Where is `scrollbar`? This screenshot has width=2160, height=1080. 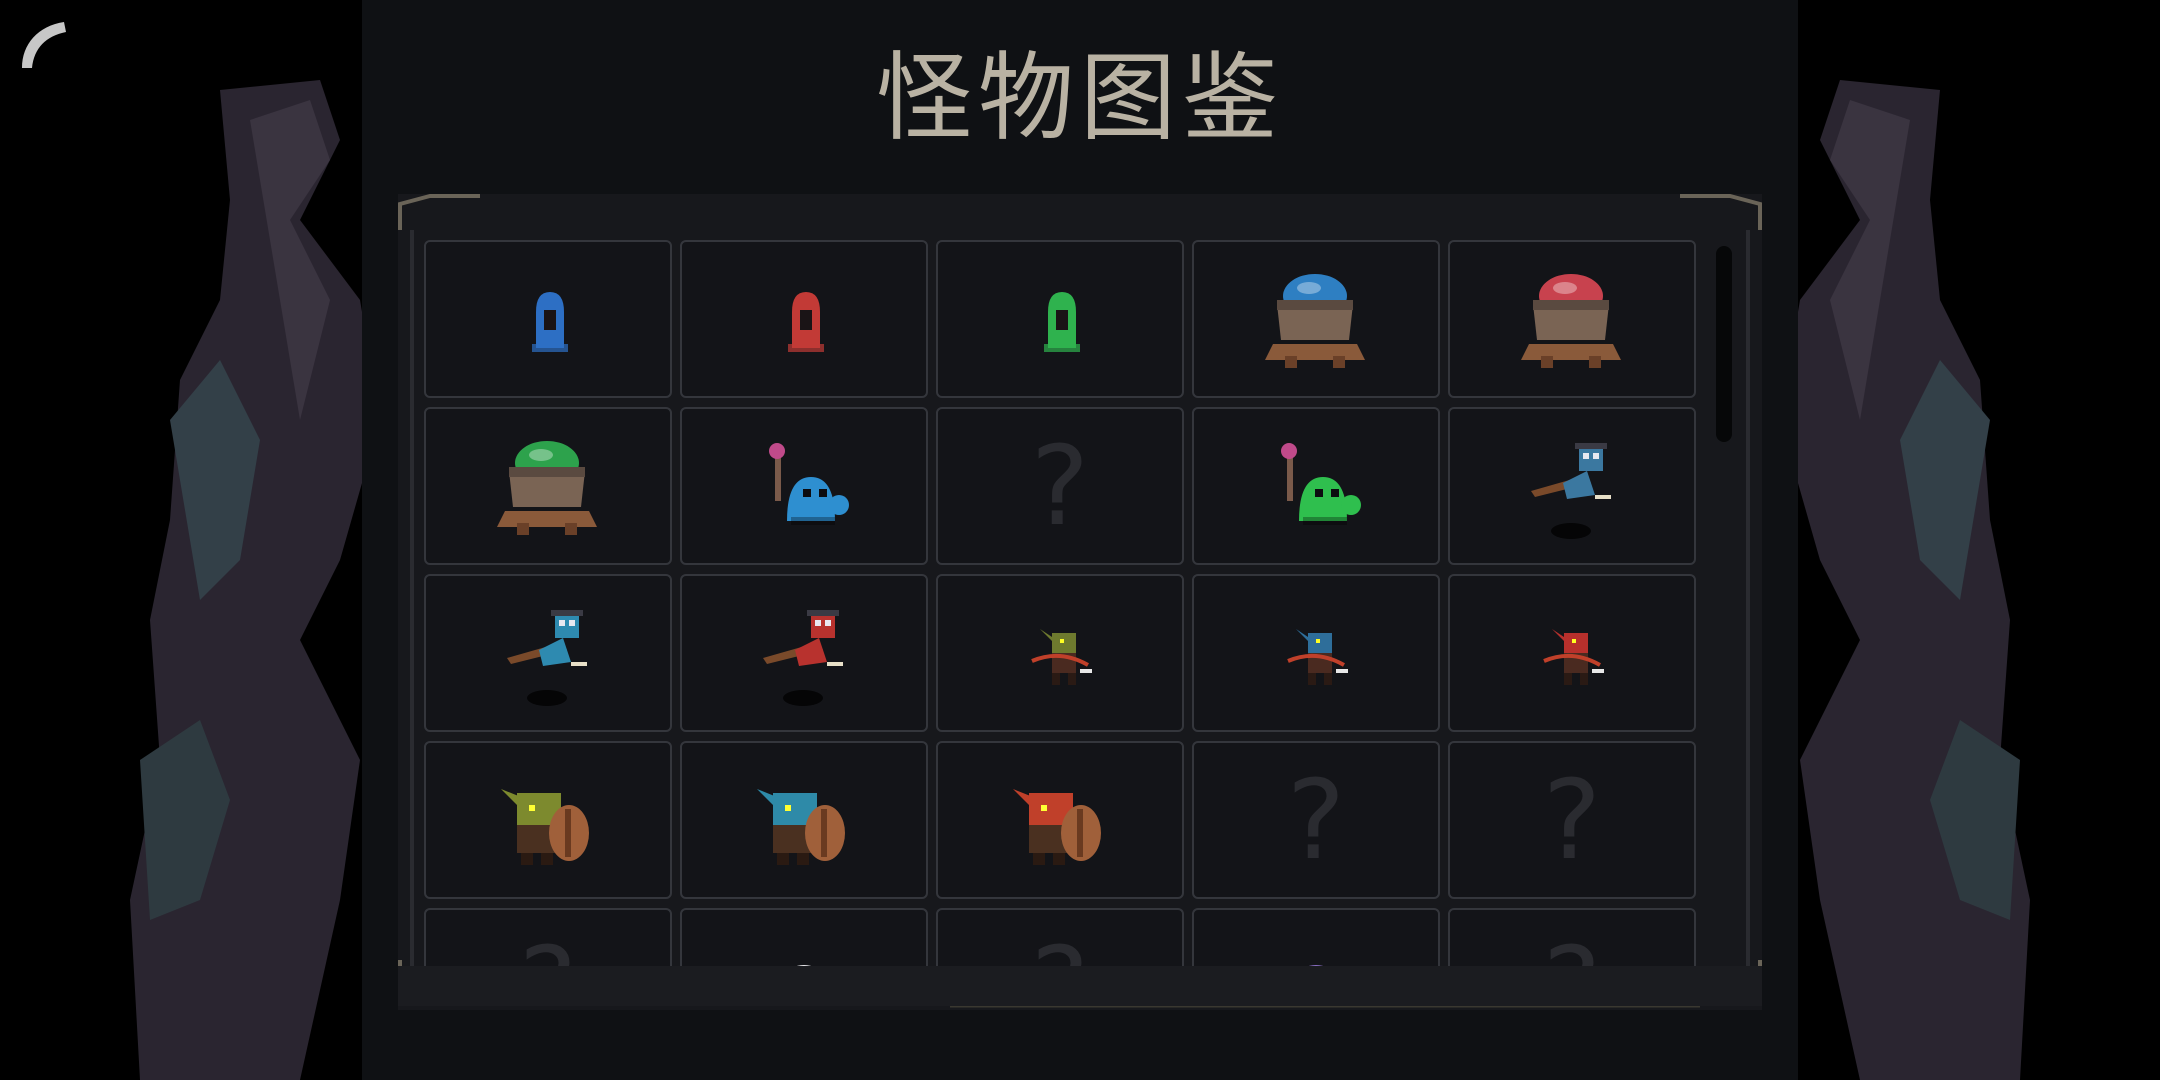 scrollbar is located at coordinates (1724, 344).